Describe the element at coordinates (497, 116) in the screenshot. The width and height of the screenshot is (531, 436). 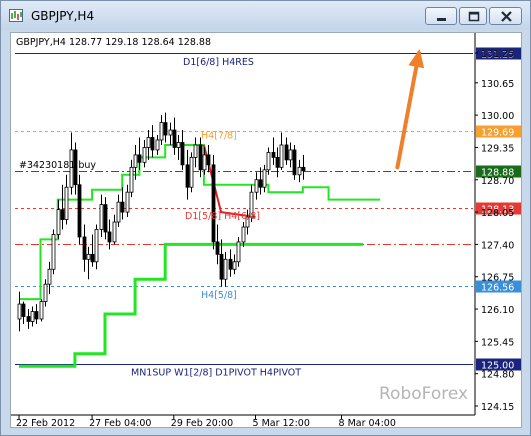
I see `price-tick-label: 130.00` at that location.